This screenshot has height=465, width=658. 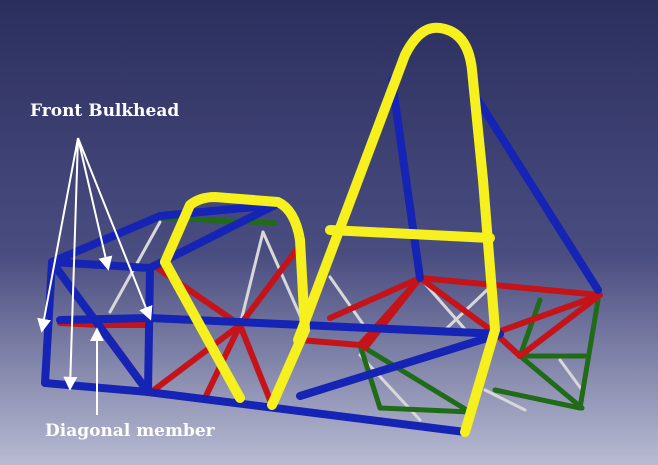 I want to click on front-bulkhead-label: Front Bulkhead, so click(x=105, y=111).